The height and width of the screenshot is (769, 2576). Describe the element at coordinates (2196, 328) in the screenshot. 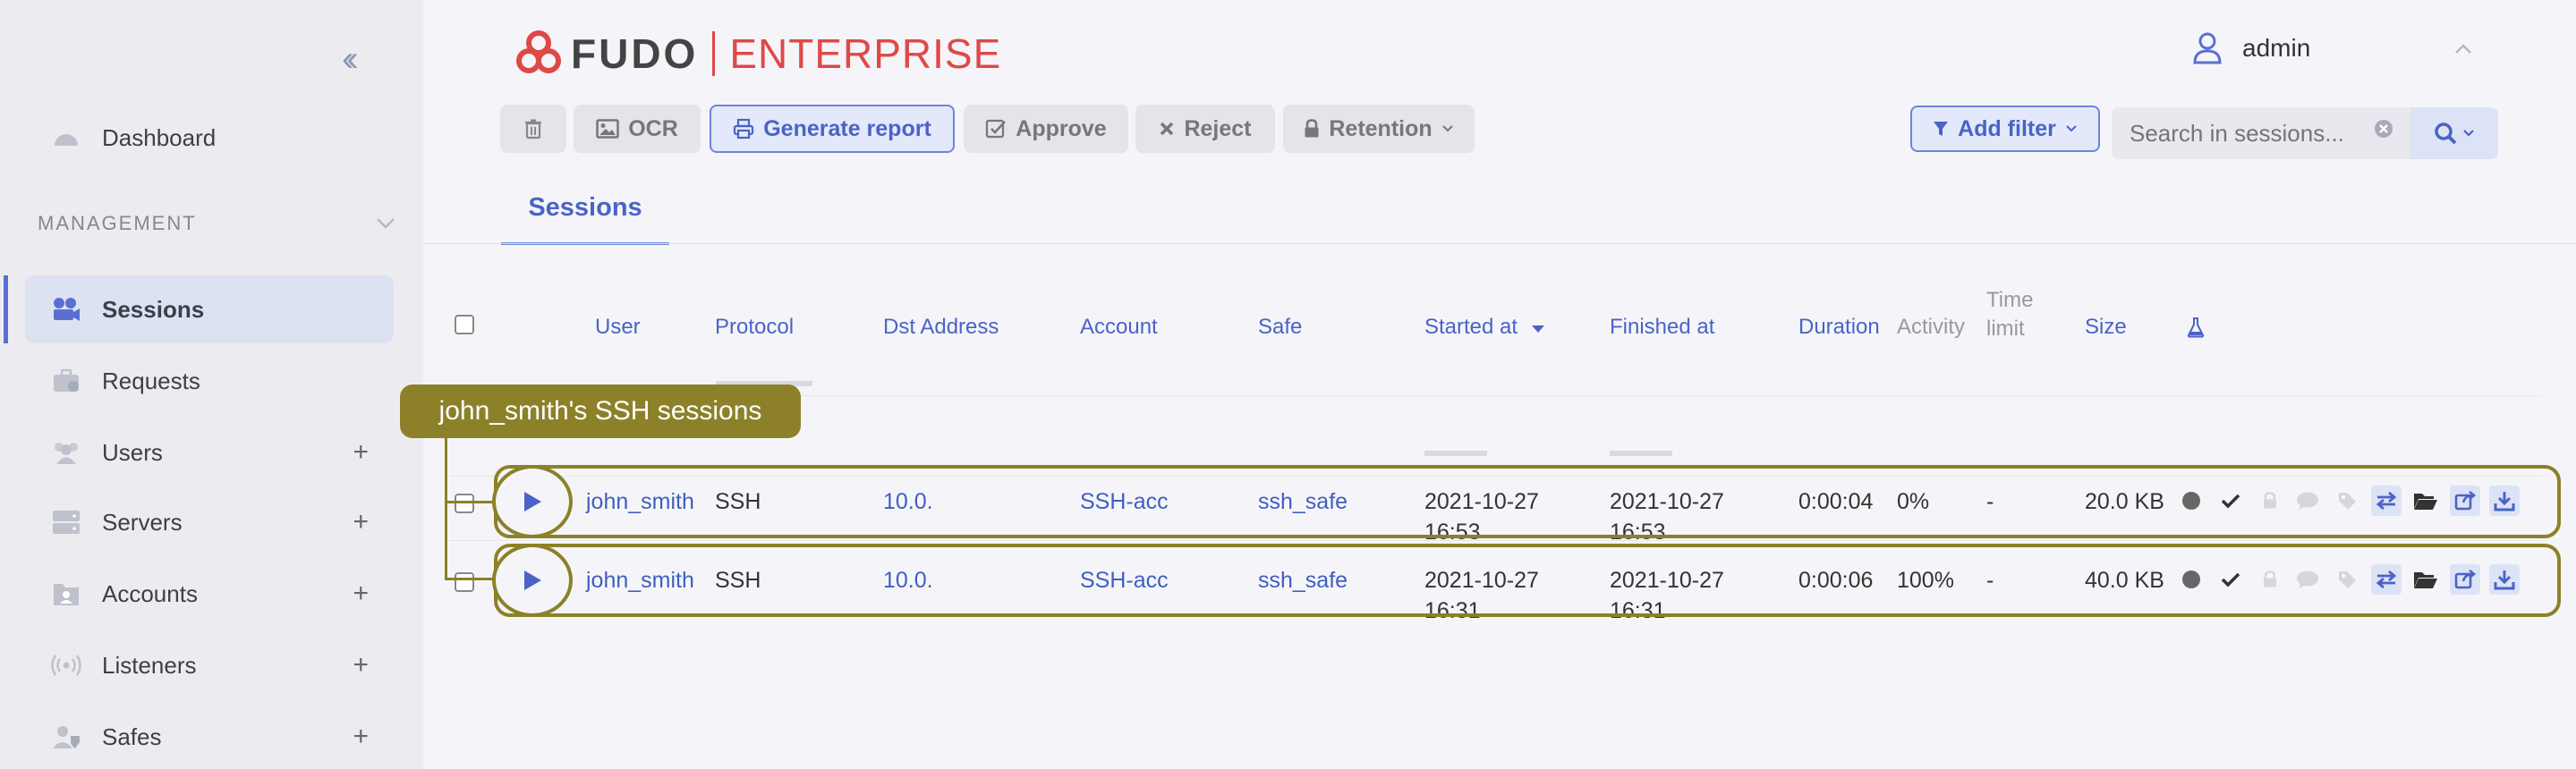

I see `flask-icon` at that location.